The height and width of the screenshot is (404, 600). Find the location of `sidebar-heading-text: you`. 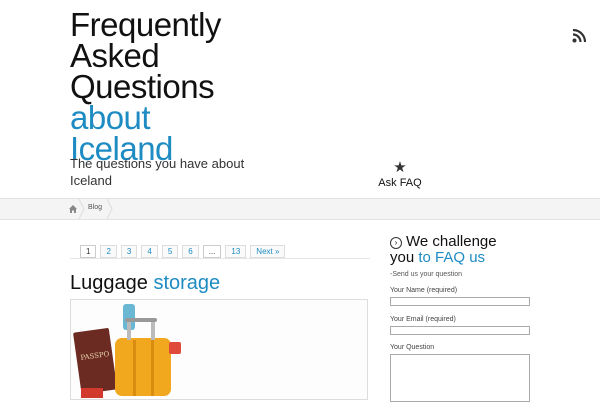

sidebar-heading-text: you is located at coordinates (402, 257).